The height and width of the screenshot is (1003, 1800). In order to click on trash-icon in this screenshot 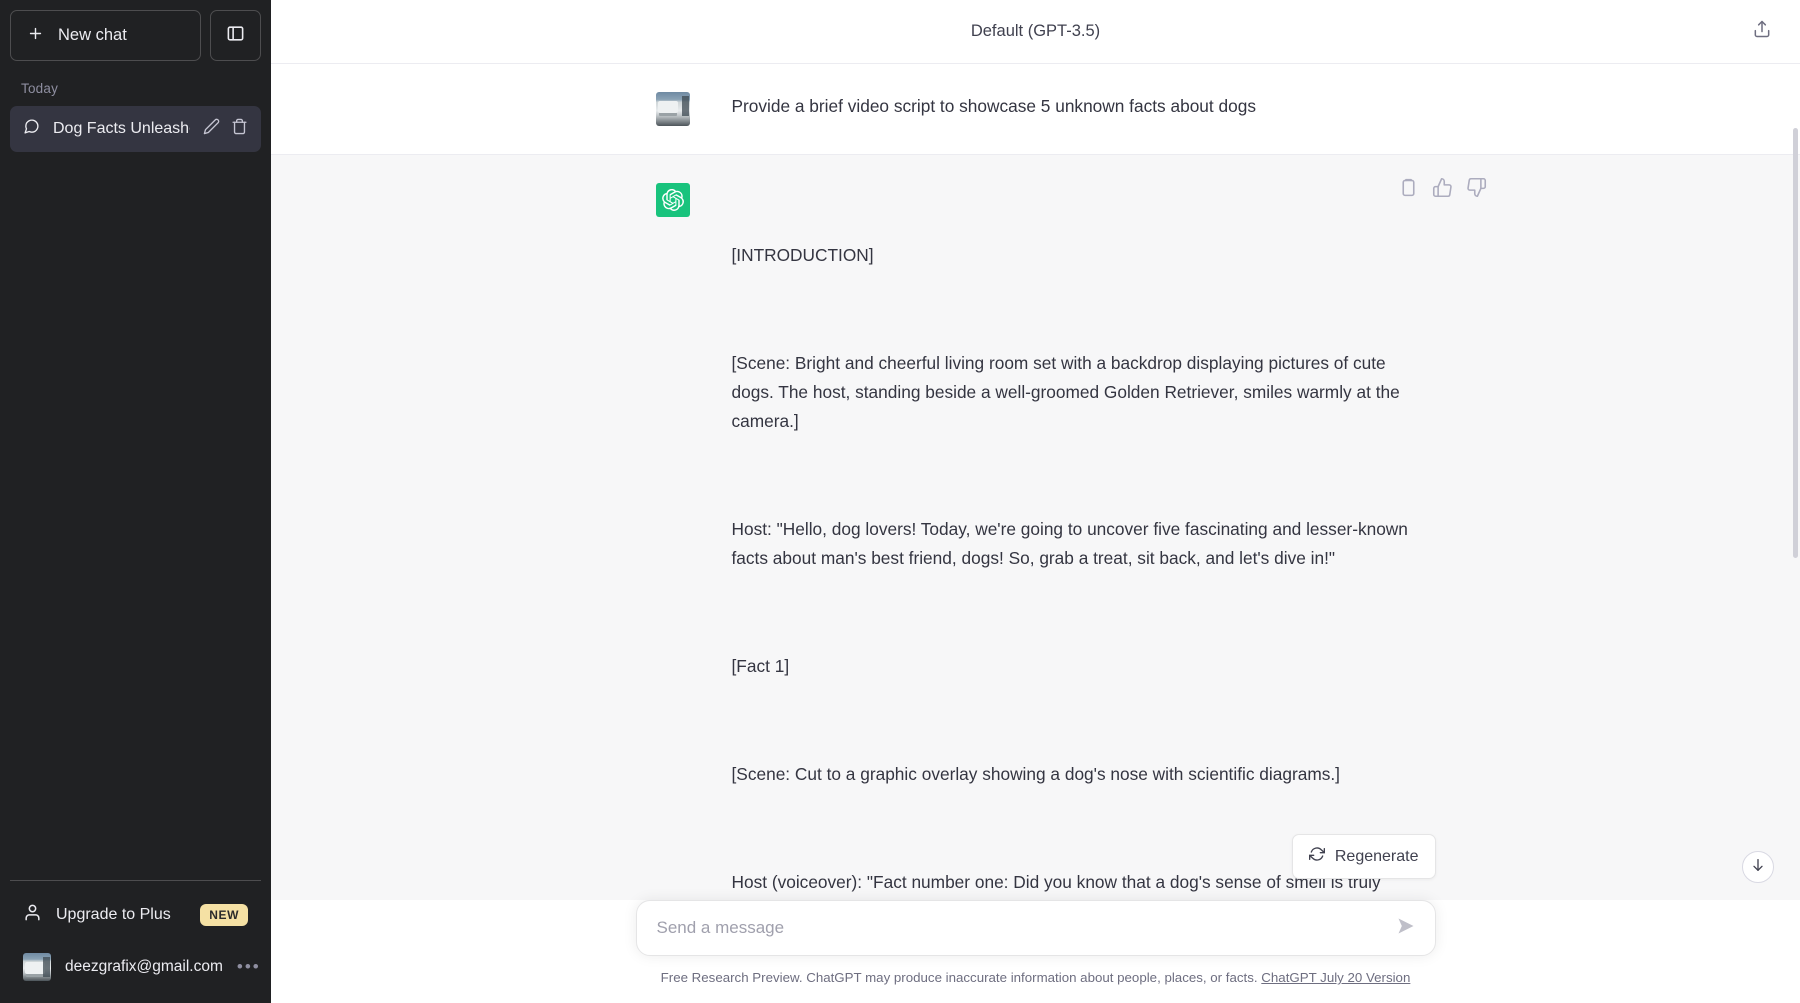, I will do `click(239, 129)`.